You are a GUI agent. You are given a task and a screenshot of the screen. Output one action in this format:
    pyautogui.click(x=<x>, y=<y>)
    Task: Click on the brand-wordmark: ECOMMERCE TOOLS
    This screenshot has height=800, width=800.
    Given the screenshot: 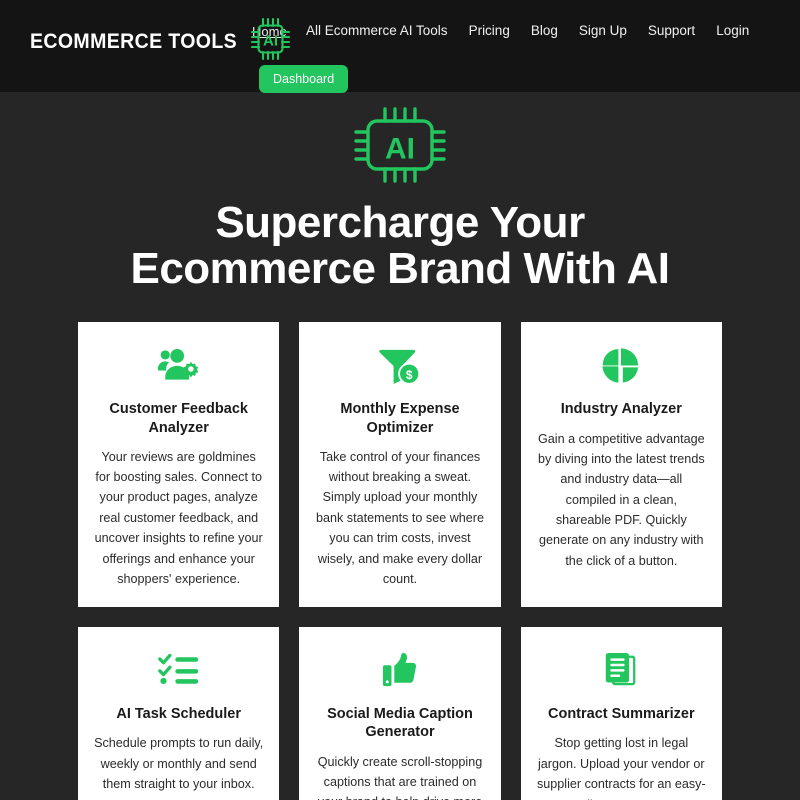 What is the action you would take?
    pyautogui.click(x=133, y=42)
    